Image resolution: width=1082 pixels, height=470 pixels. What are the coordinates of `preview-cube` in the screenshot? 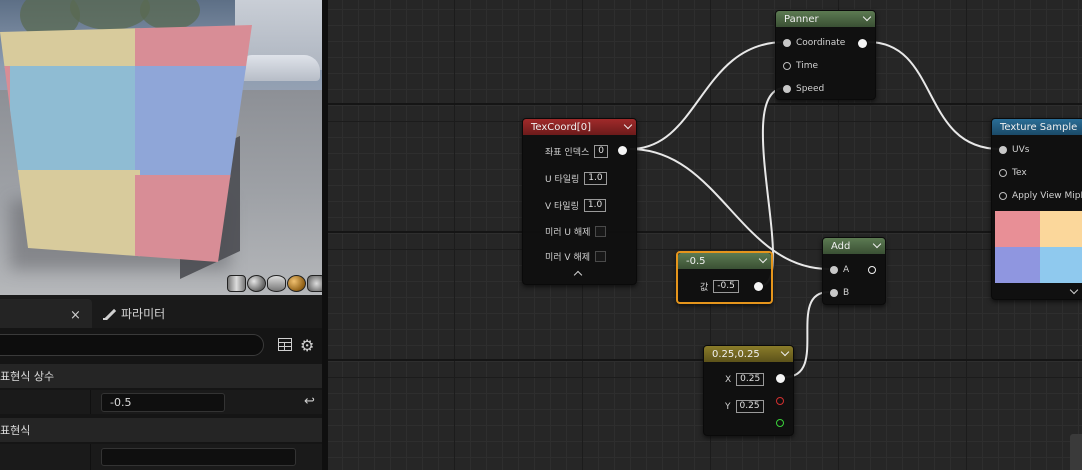 It's located at (126, 143).